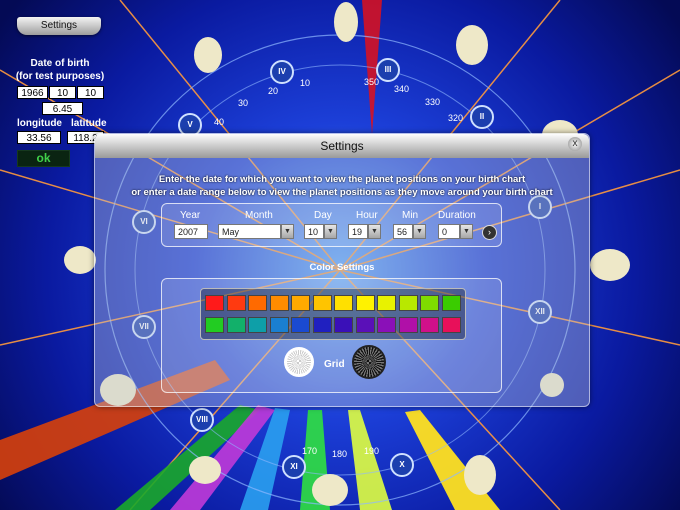 The image size is (680, 510). Describe the element at coordinates (60, 76) in the screenshot. I see `date-of-birth-subtitle: (for test purposes)` at that location.